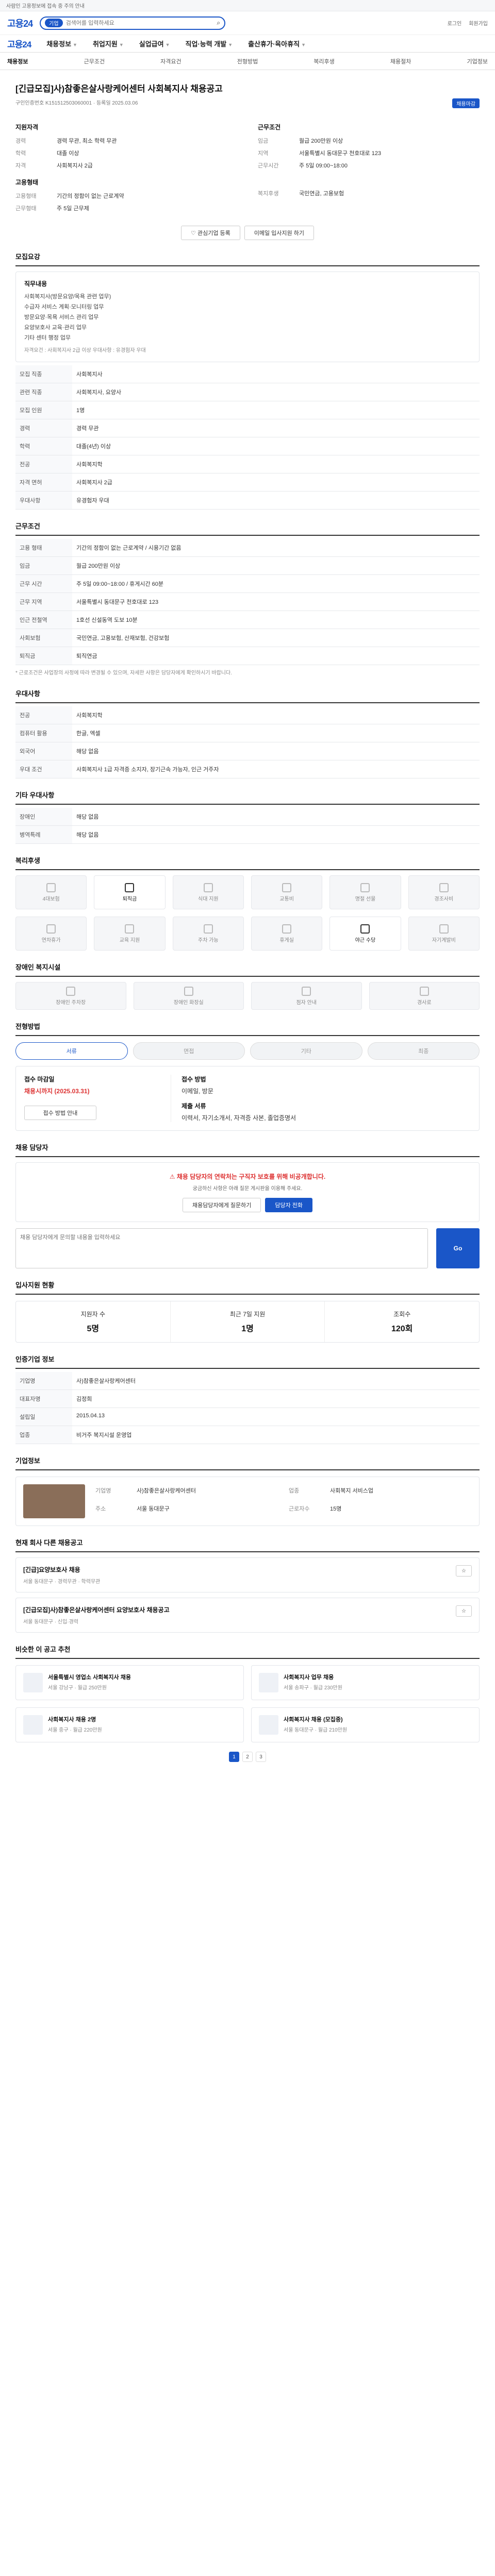  I want to click on company-row: 업종 사회복지 서비스업, so click(331, 1491).